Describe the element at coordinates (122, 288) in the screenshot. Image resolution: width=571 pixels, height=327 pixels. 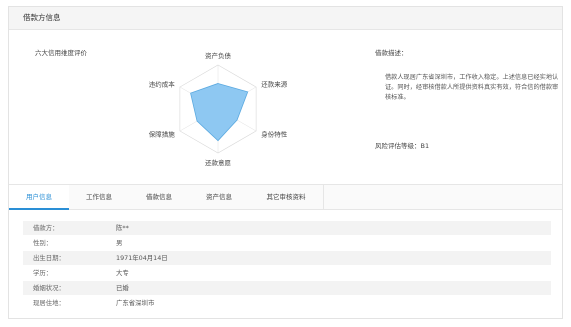
I see `info-value: 已婚` at that location.